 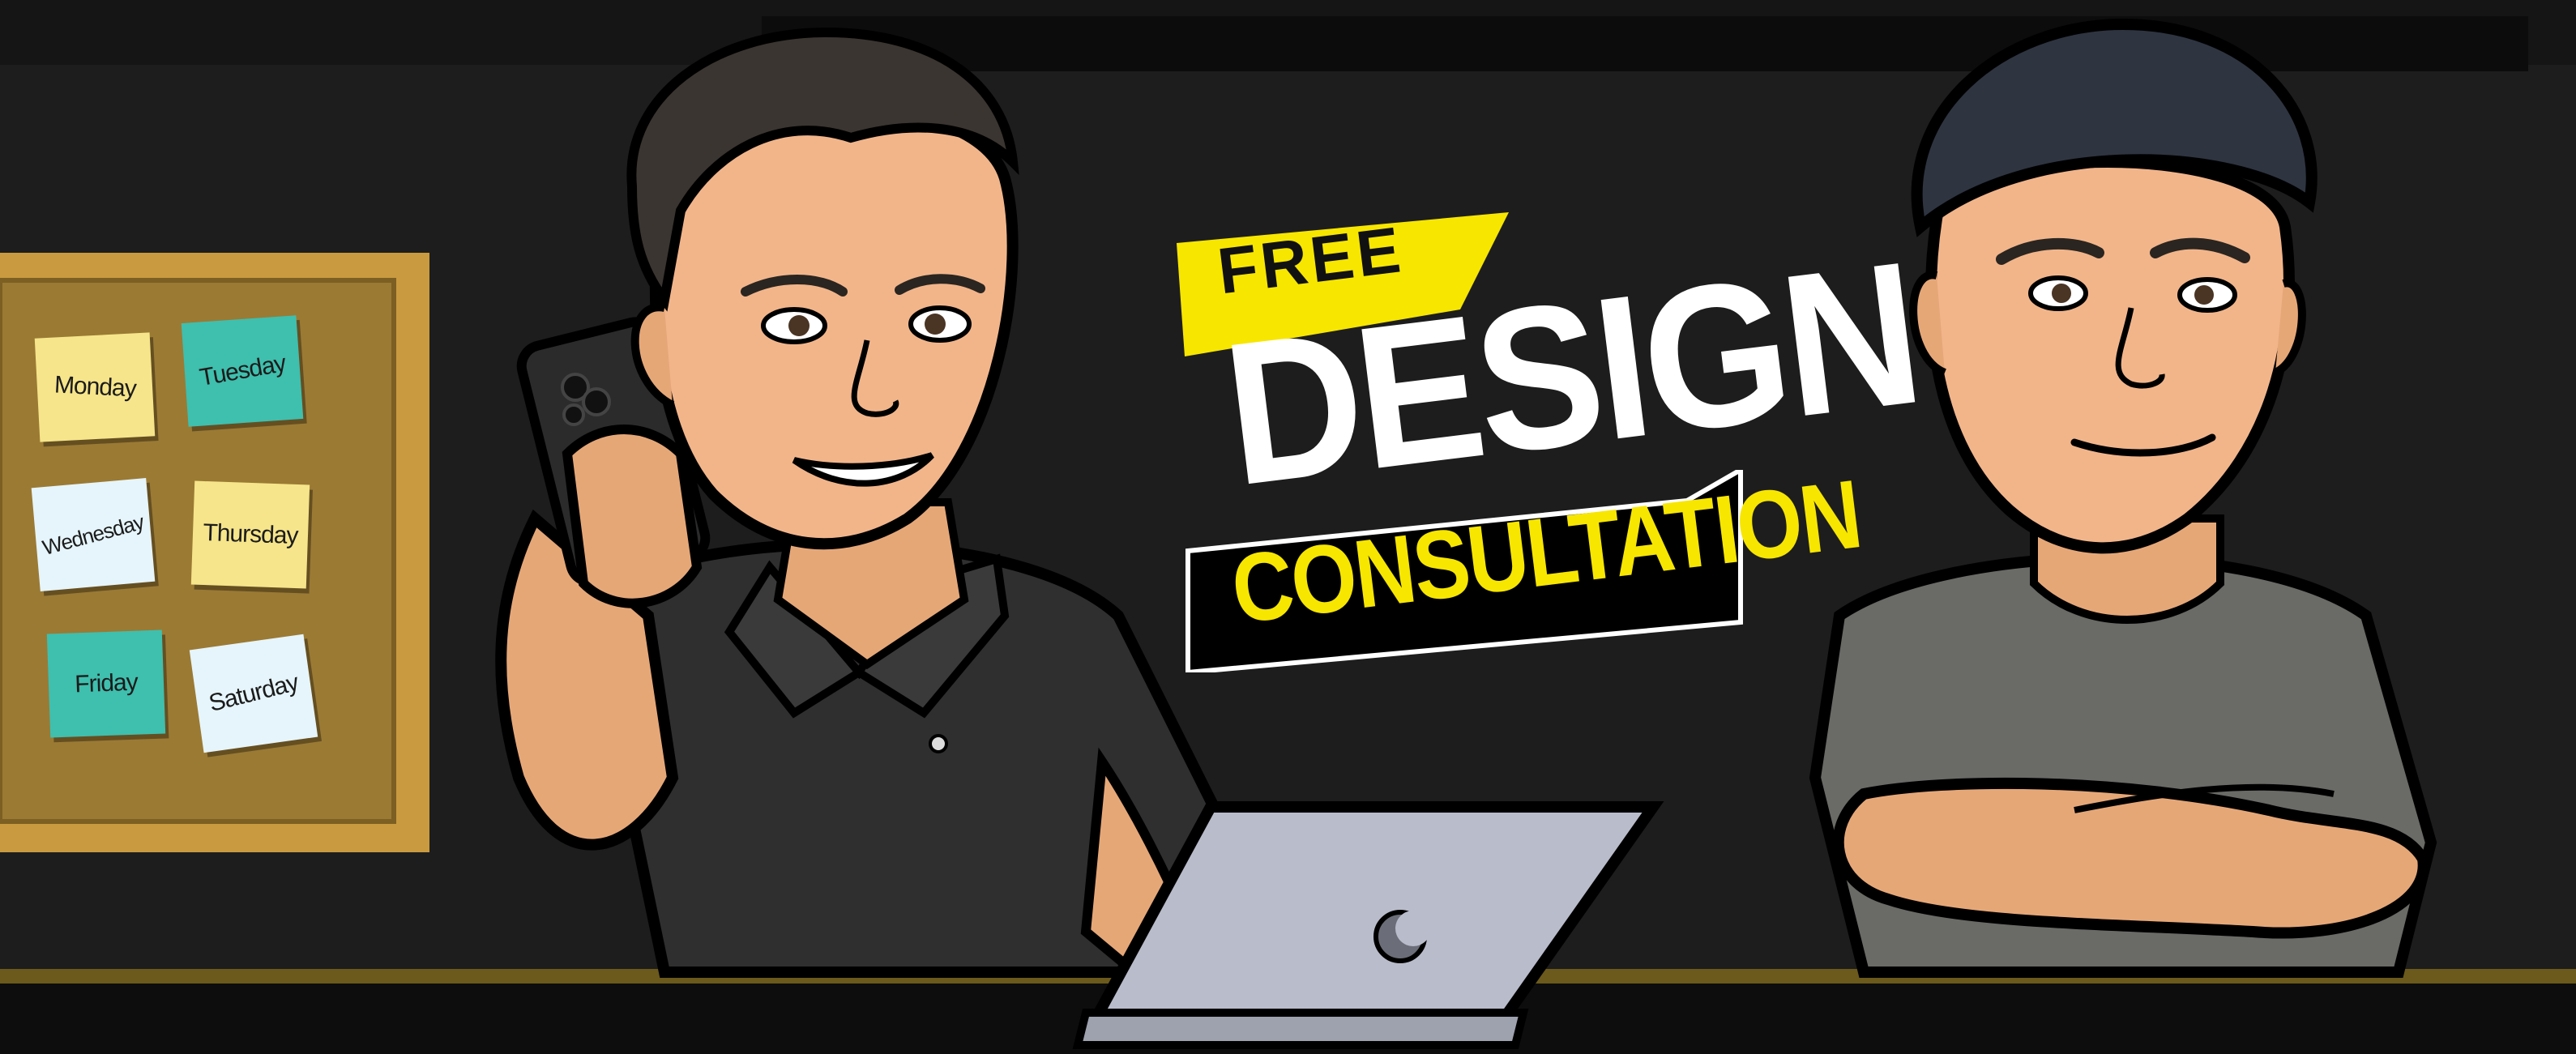 I want to click on sticky-note-label: Monday, so click(x=95, y=387).